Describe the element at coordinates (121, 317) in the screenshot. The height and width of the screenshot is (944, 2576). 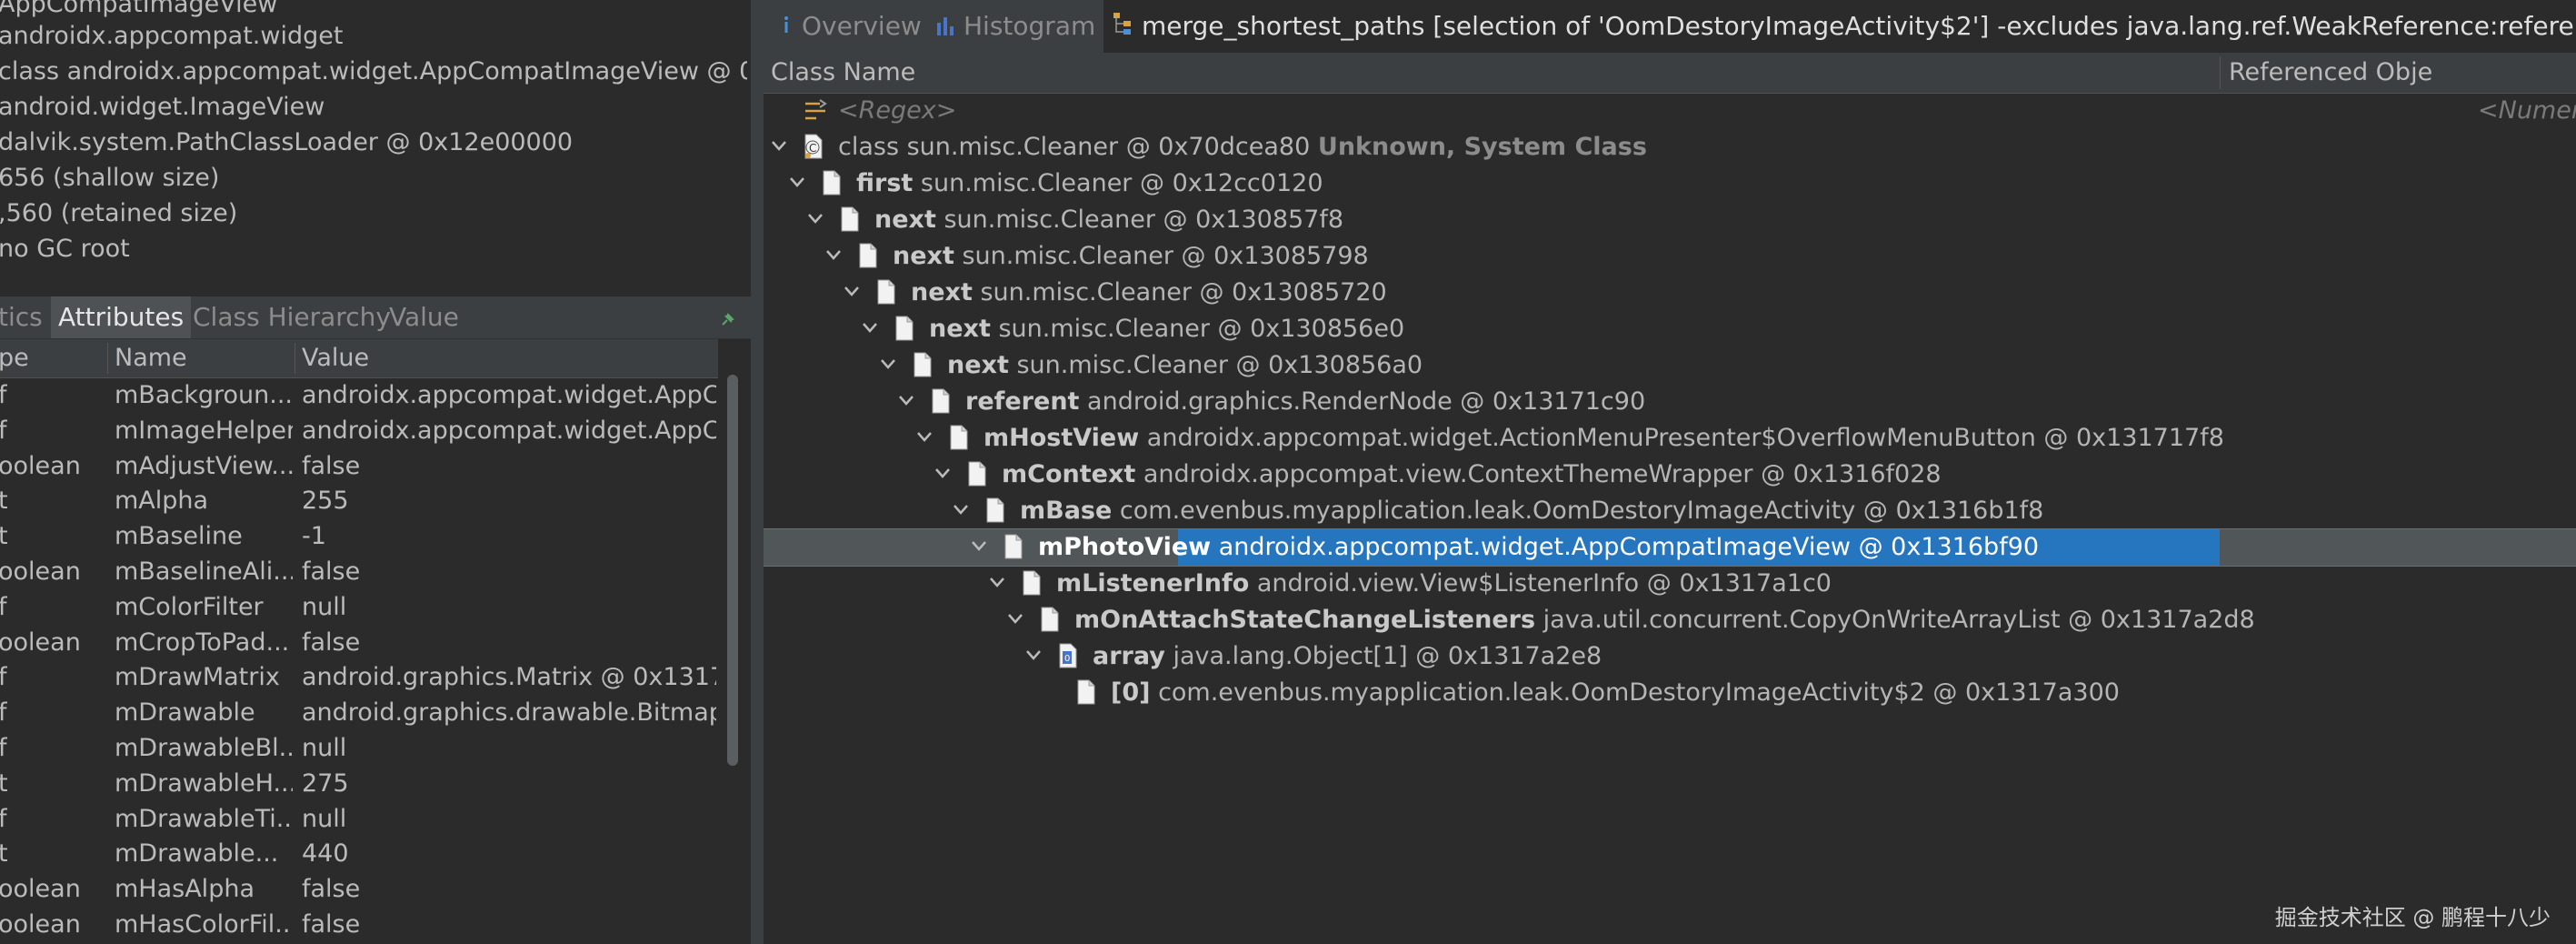
I see `tab-attributes: Attributes` at that location.